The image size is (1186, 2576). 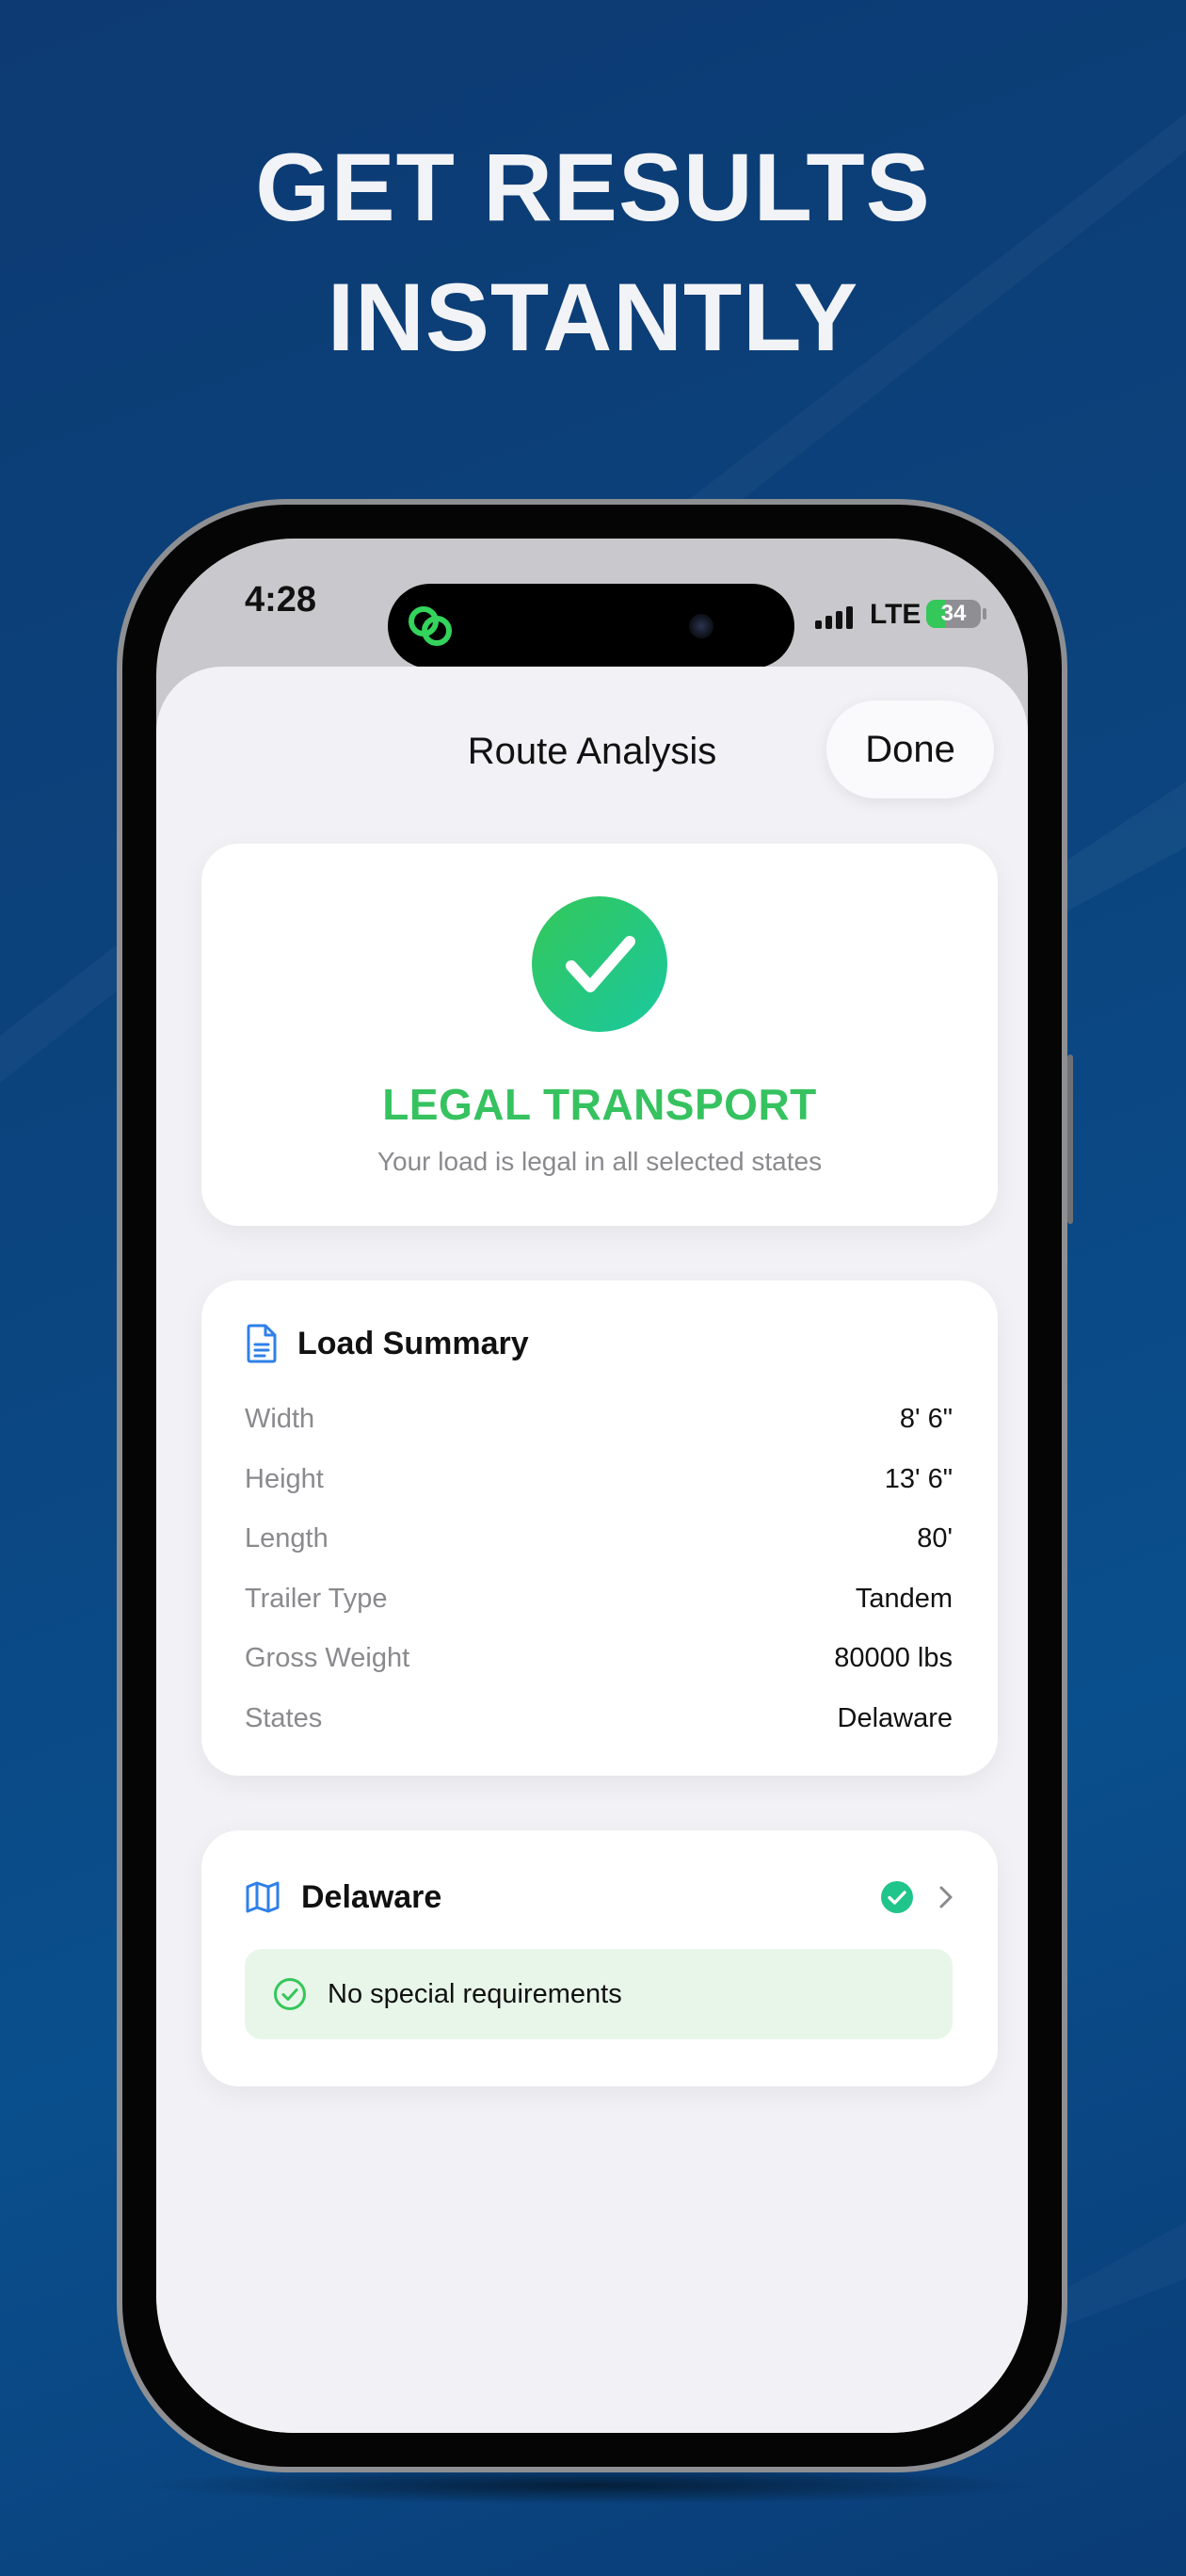 I want to click on summary-value: 80000 lbs, so click(x=893, y=1658).